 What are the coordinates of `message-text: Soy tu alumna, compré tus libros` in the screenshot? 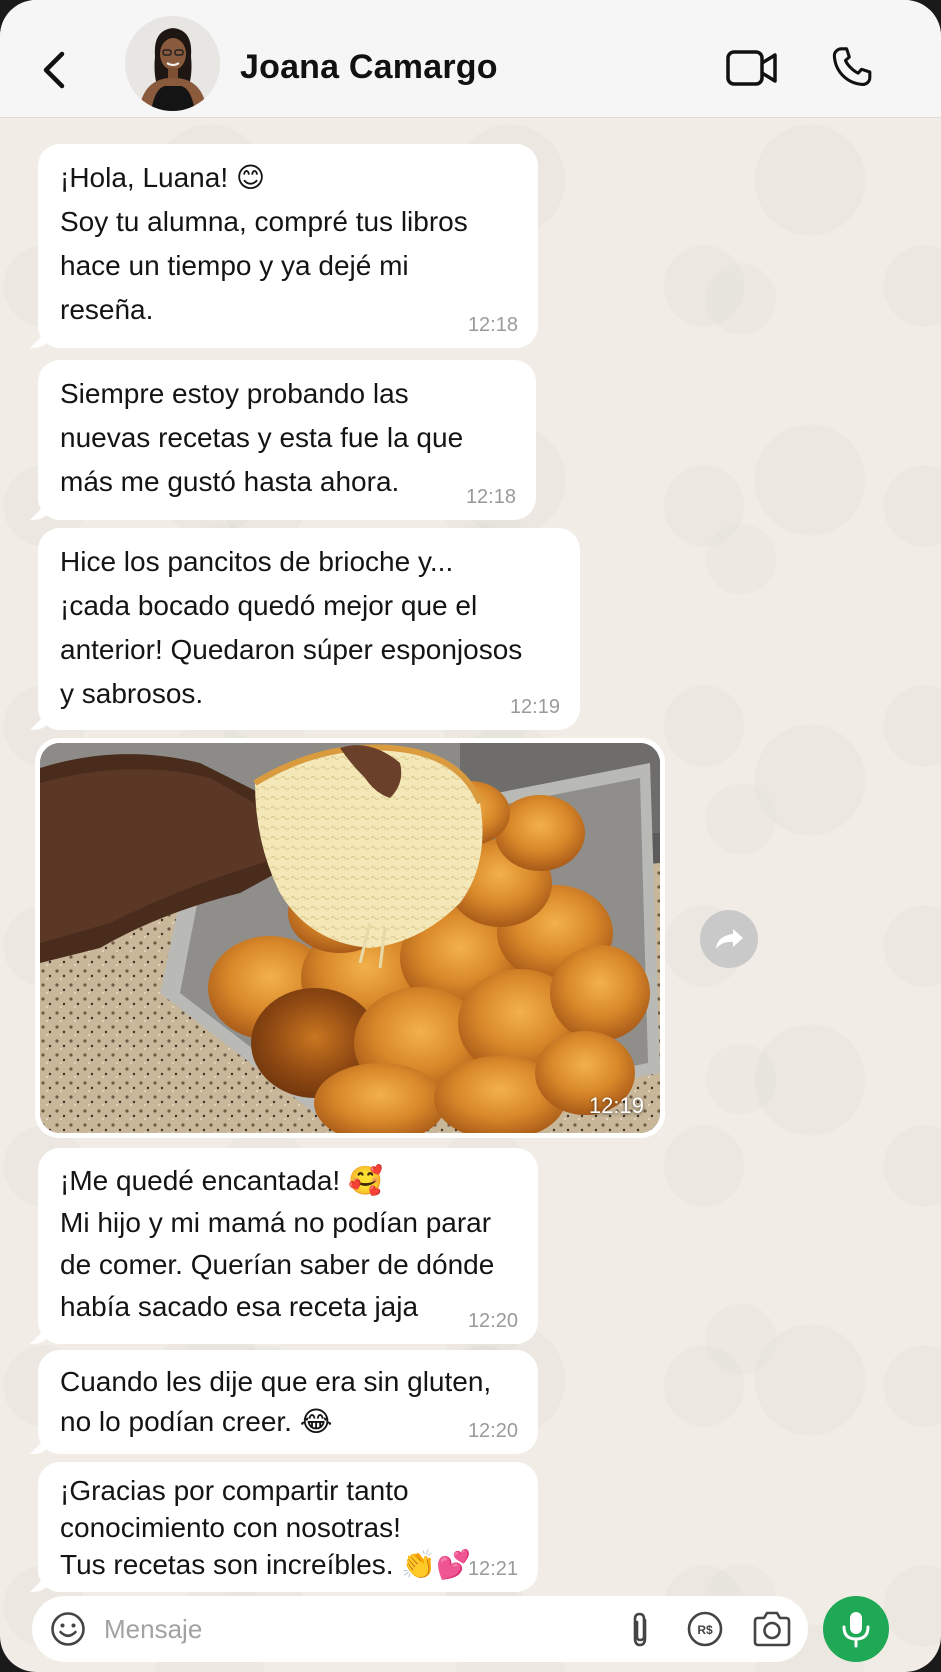 It's located at (264, 221).